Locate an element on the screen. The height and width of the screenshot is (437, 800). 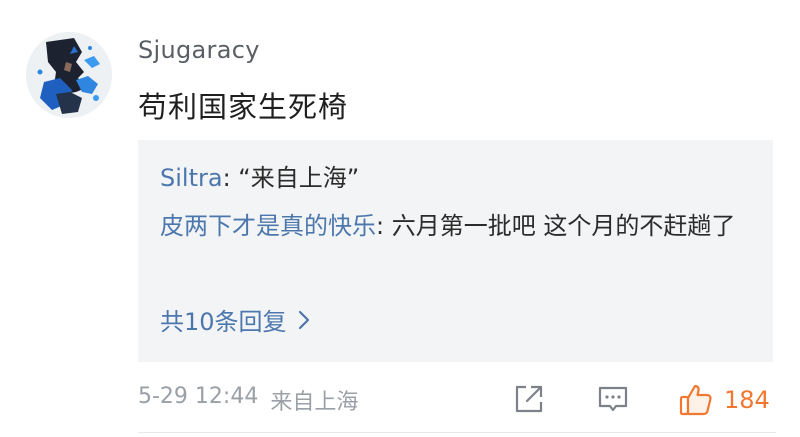
reply-text: 六月第一批吧 这个月的不赶趟了 is located at coordinates (563, 226).